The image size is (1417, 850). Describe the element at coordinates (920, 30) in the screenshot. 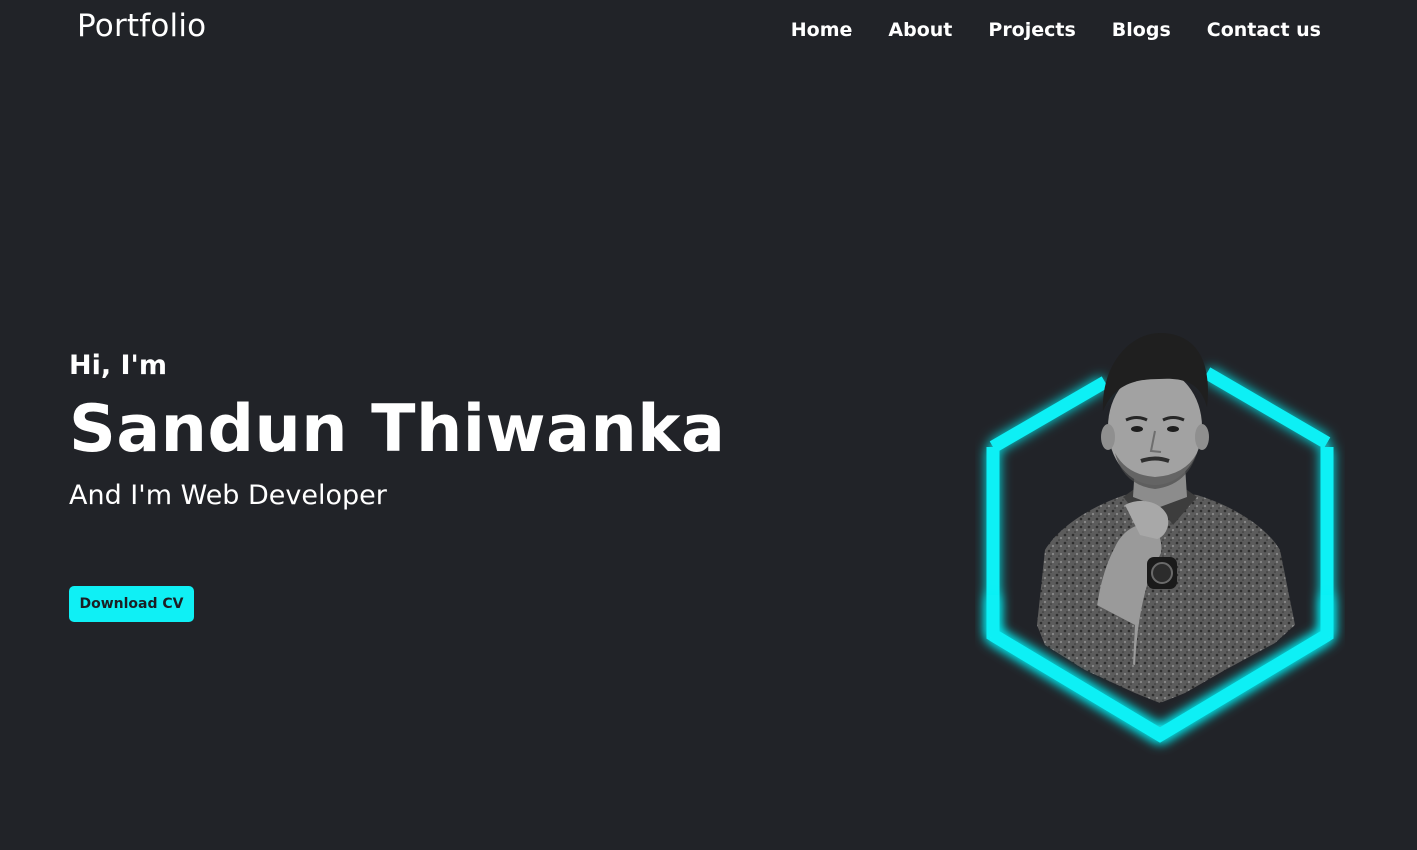

I see `nav-link-about: About` at that location.